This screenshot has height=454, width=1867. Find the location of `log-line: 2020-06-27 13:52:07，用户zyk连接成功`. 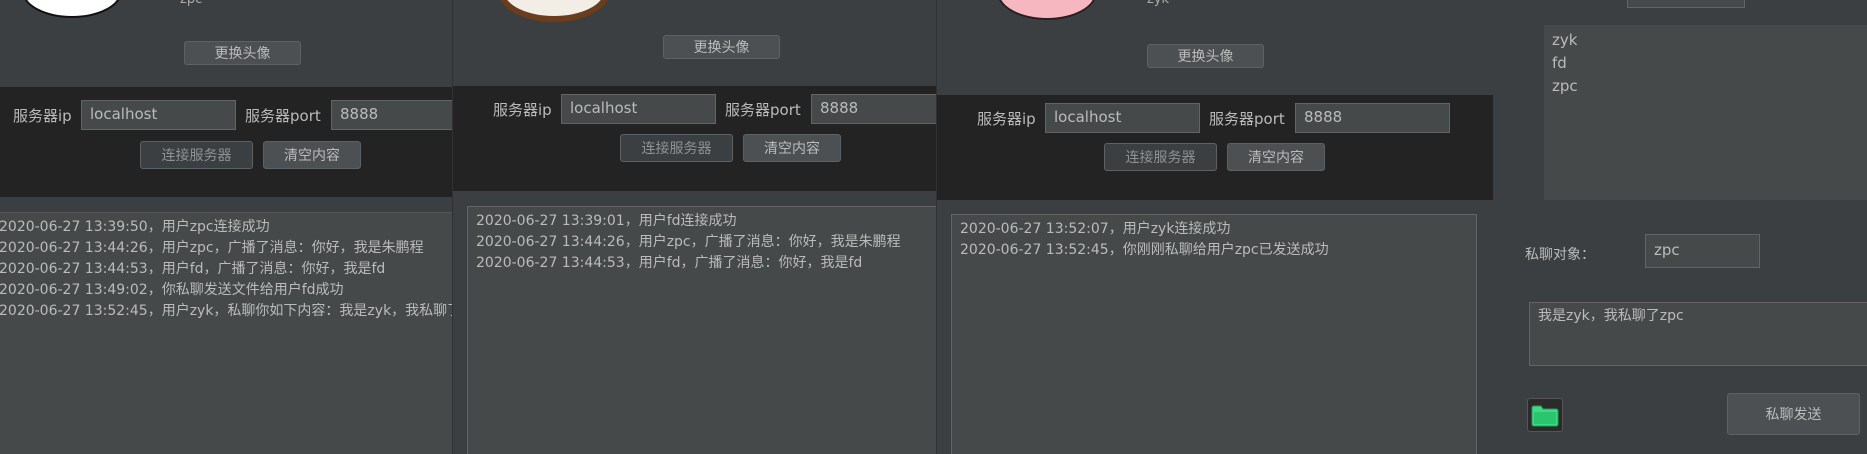

log-line: 2020-06-27 13:52:07，用户zyk连接成功 is located at coordinates (1095, 229).